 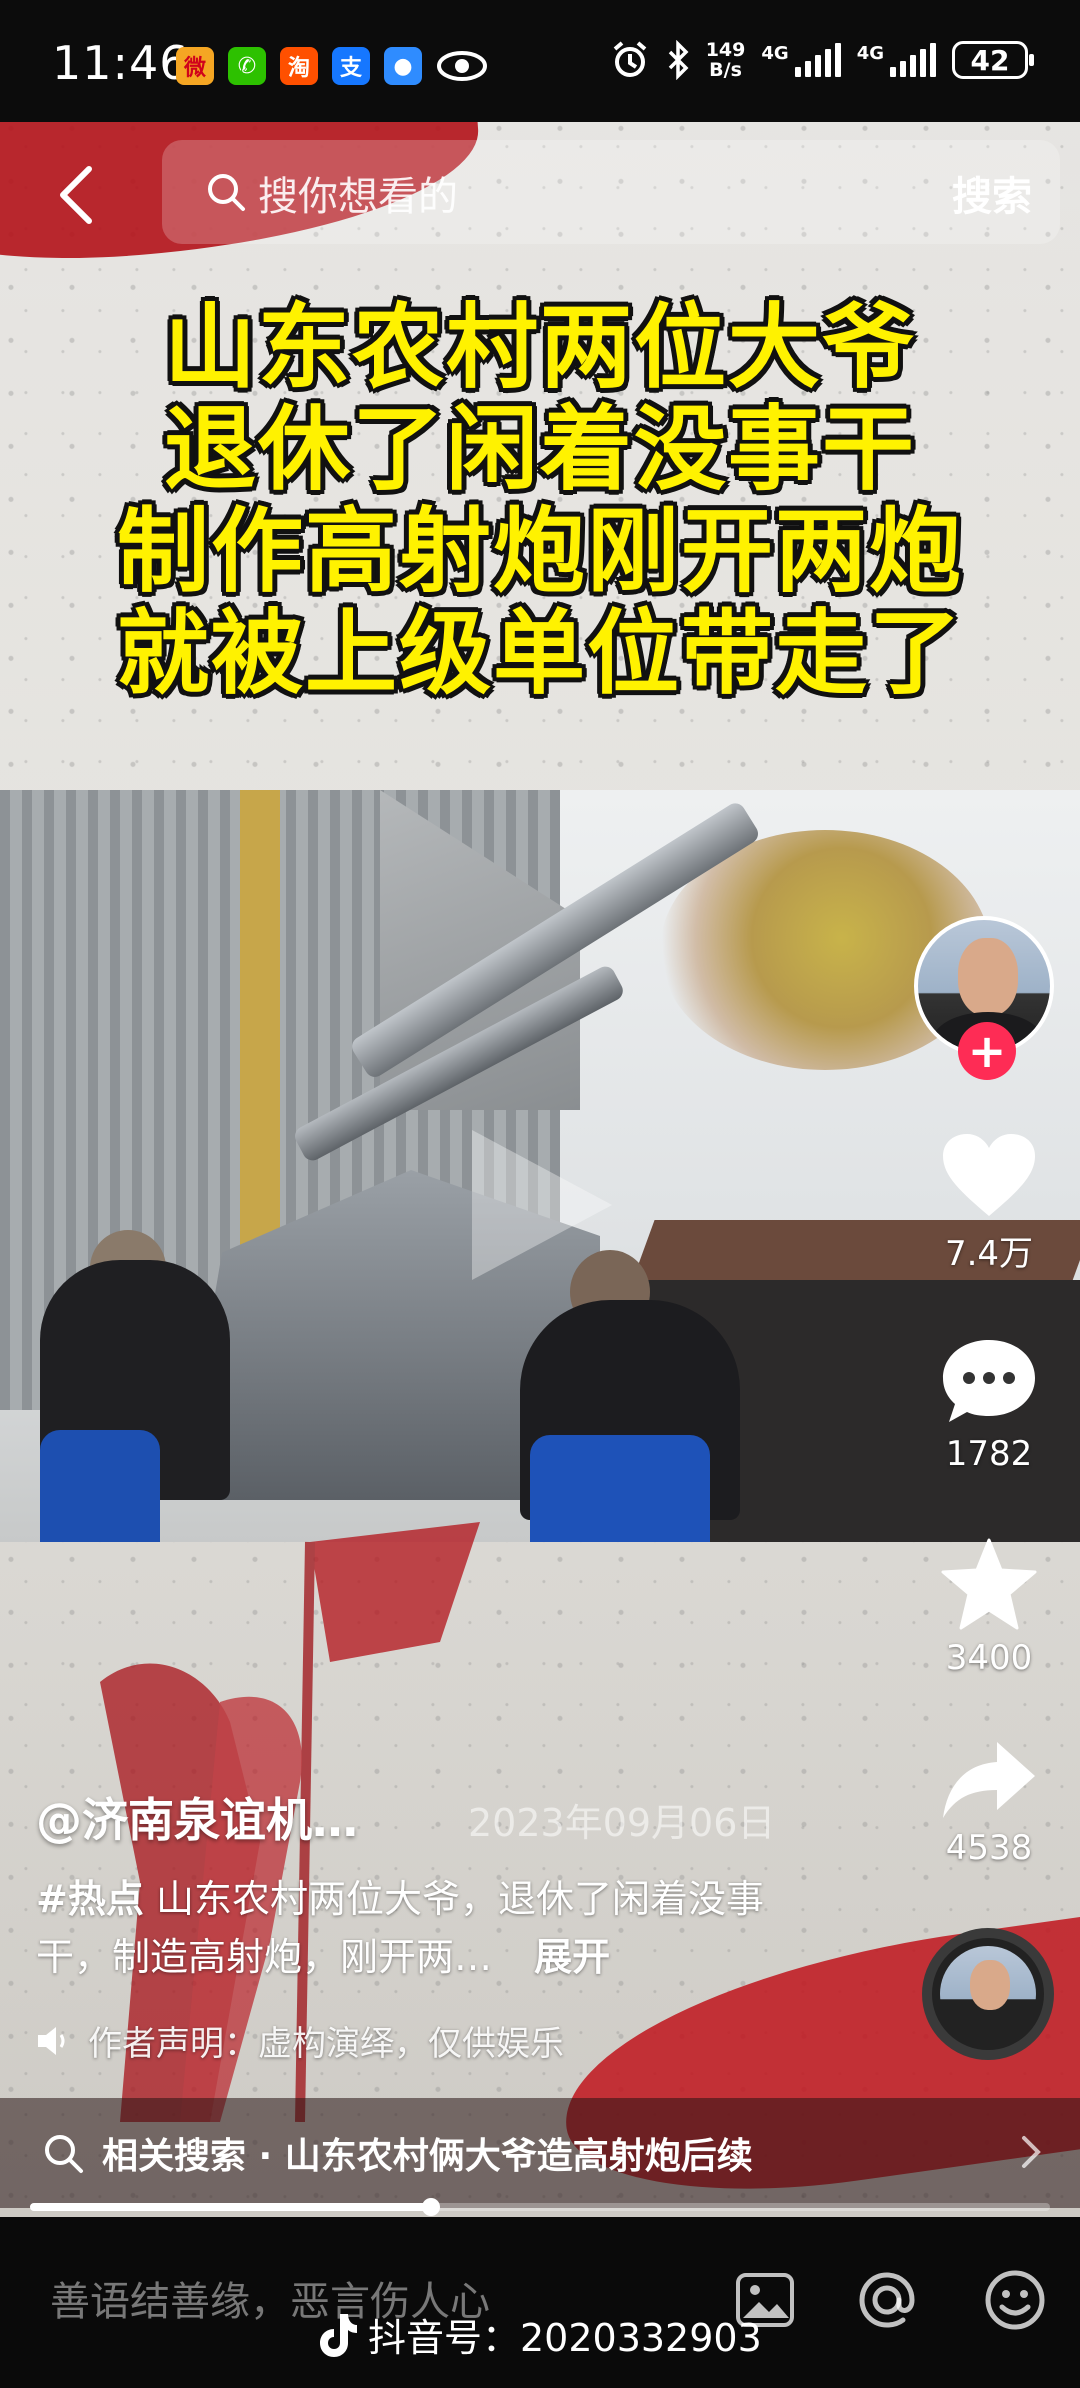 I want to click on back-button, so click(x=75, y=195).